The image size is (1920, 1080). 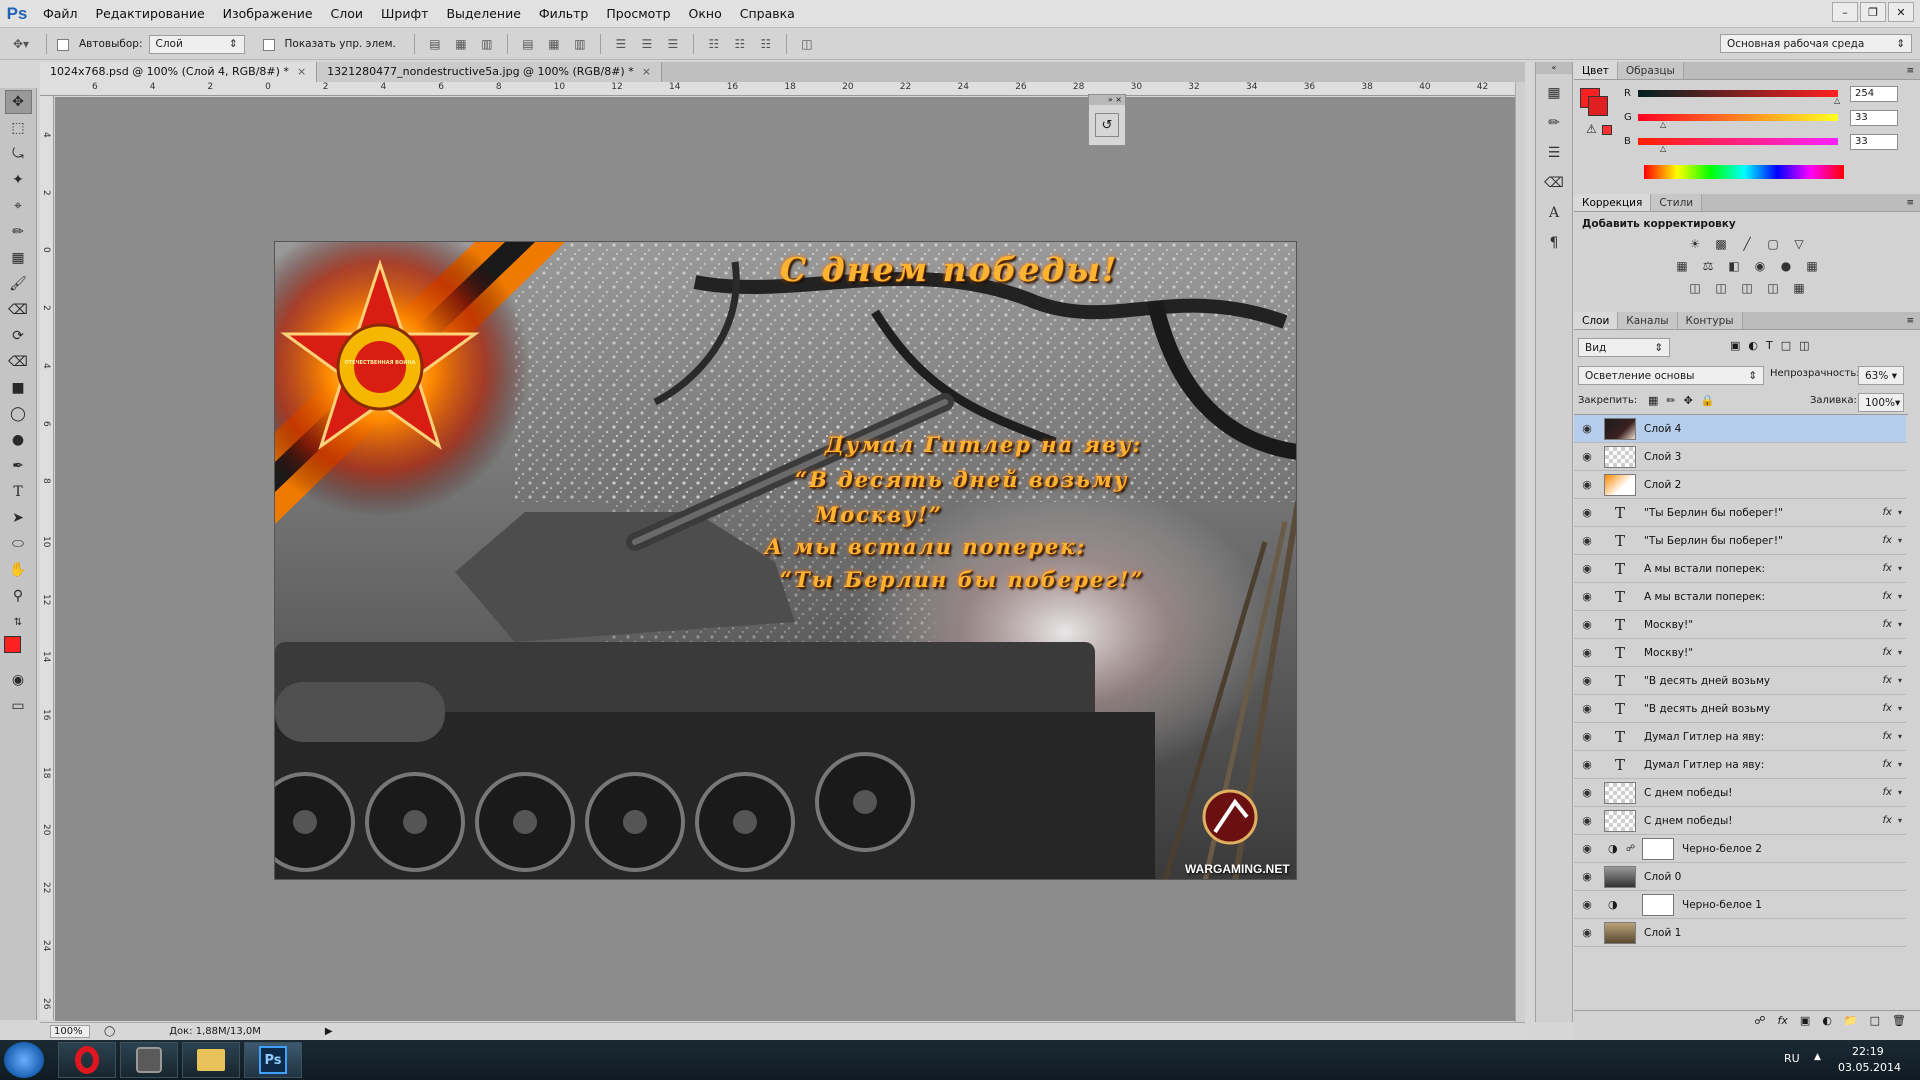 I want to click on eraser-tool-icon: ⌫, so click(x=18, y=362).